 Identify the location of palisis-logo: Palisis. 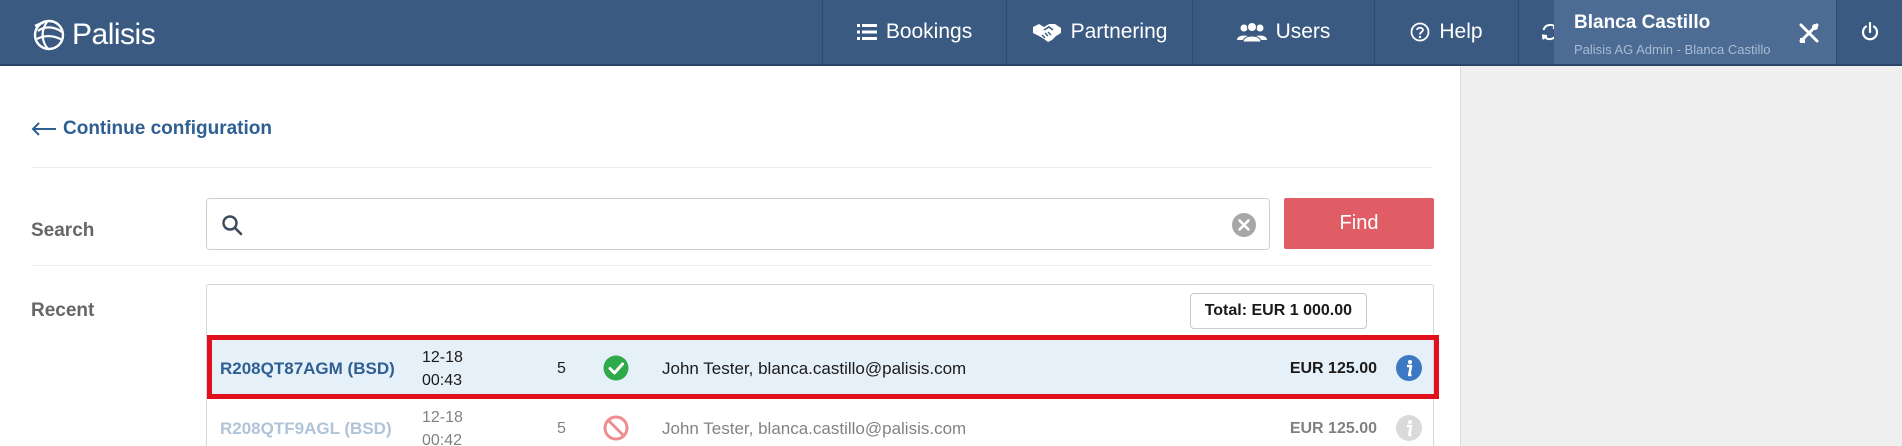
(94, 35).